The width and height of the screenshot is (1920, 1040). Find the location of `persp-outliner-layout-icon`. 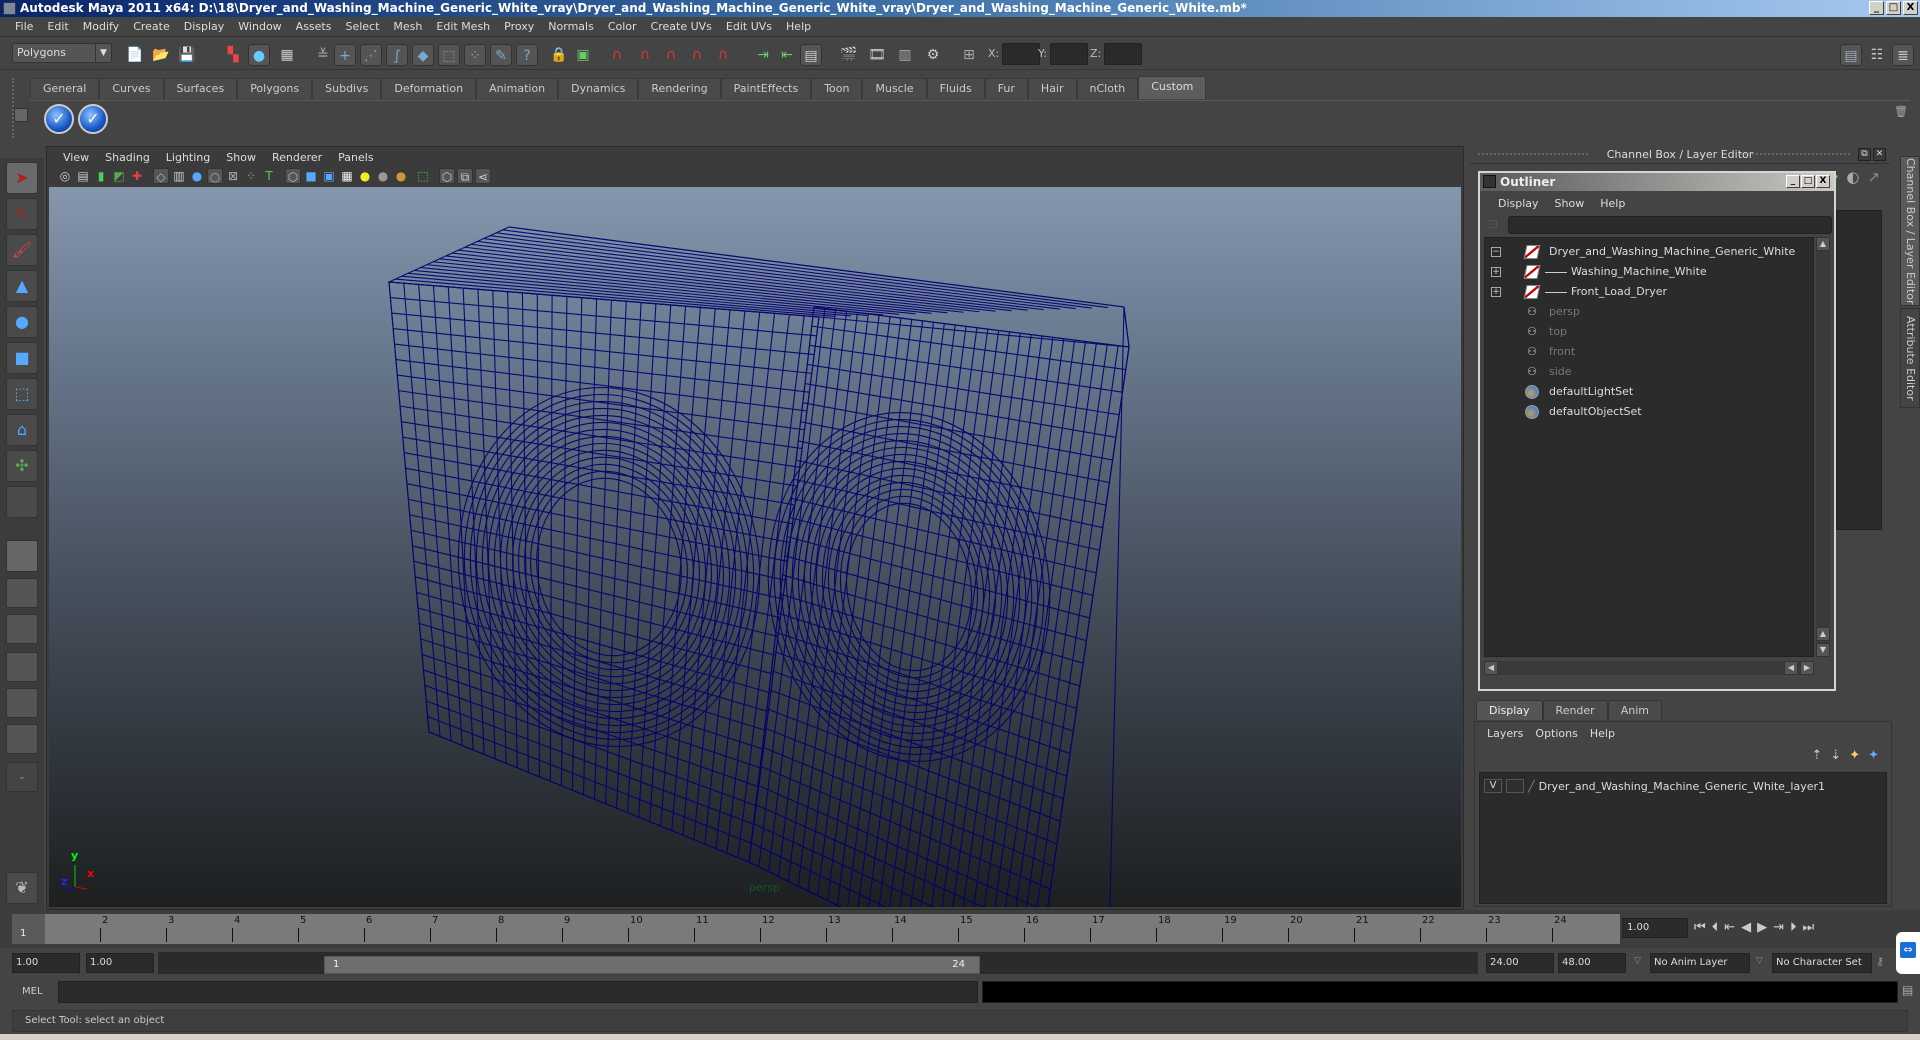

persp-outliner-layout-icon is located at coordinates (22, 629).